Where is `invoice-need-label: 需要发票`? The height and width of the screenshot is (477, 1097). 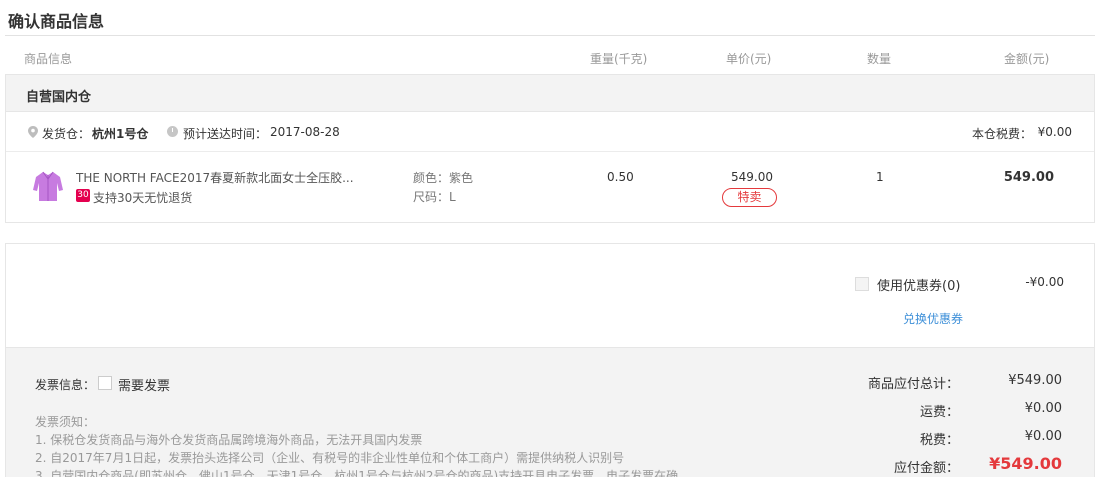
invoice-need-label: 需要发票 is located at coordinates (144, 384).